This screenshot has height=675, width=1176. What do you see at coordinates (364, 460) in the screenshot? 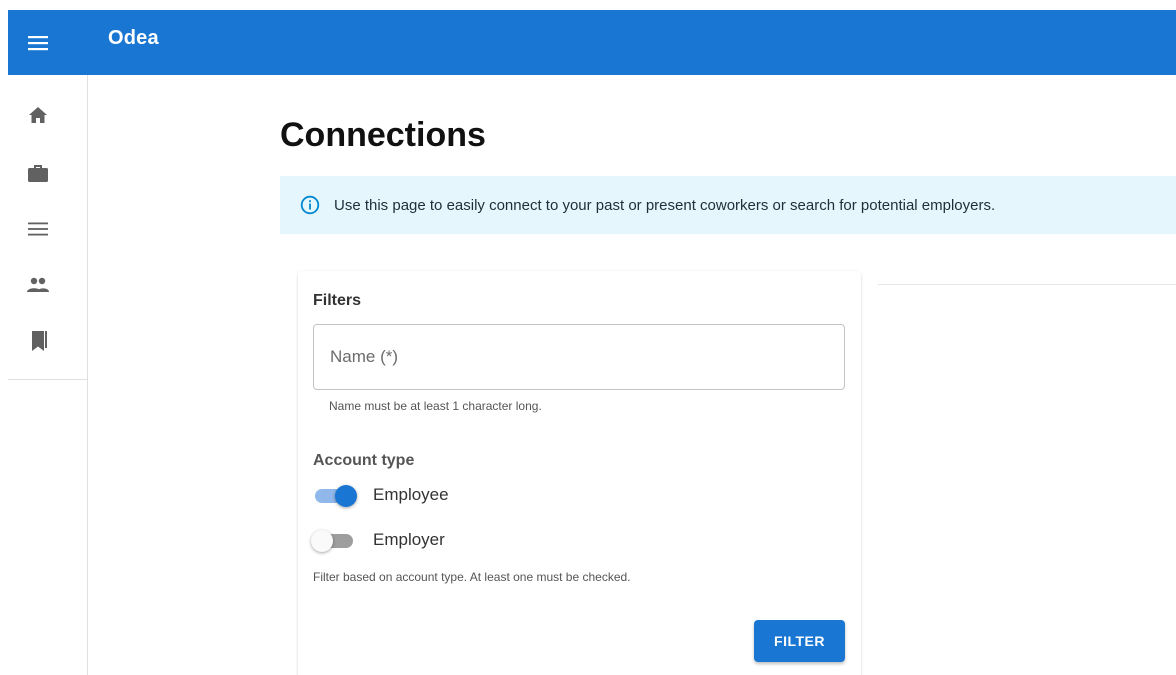
I see `account-type-title: Account type` at bounding box center [364, 460].